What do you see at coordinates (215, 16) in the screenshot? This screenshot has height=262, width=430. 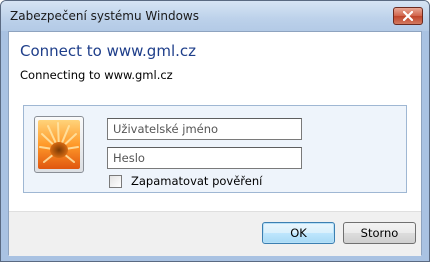 I see `title-bar: Zabezpečení systému Windows` at bounding box center [215, 16].